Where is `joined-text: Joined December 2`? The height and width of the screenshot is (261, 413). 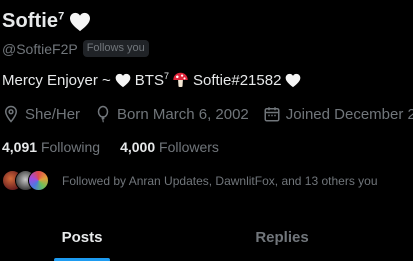 joined-text: Joined December 2 is located at coordinates (349, 114).